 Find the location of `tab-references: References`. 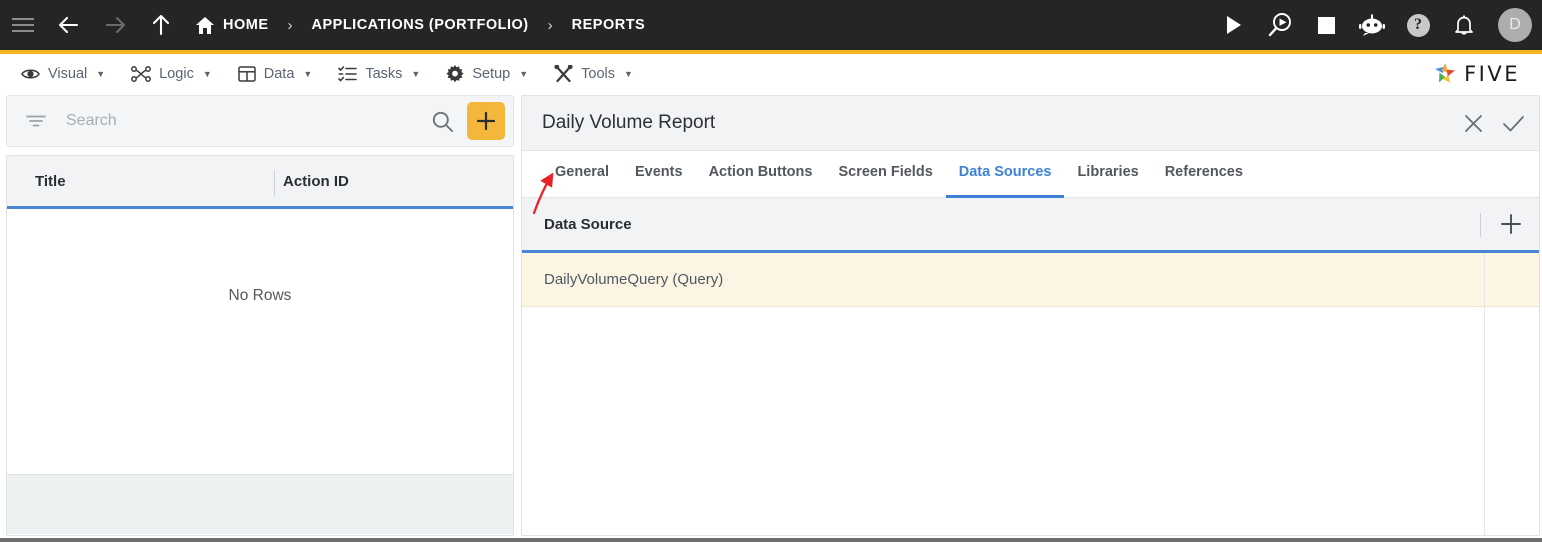

tab-references: References is located at coordinates (1204, 174).